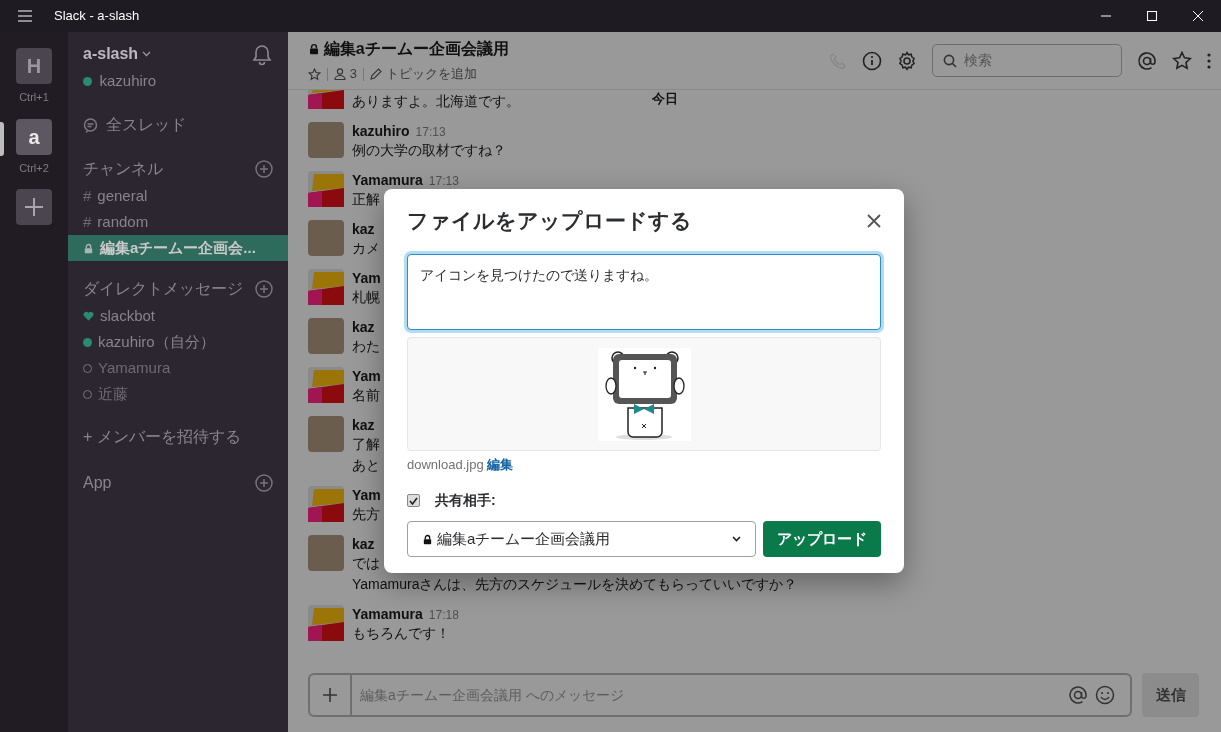 The height and width of the screenshot is (732, 1221). I want to click on workspace-tile: H, so click(34, 66).